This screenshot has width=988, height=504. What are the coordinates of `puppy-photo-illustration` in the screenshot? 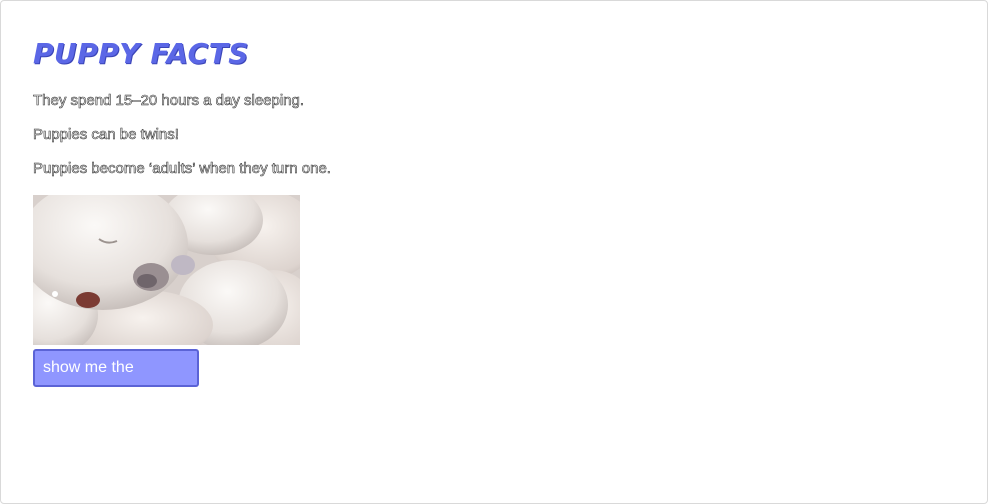 It's located at (166, 270).